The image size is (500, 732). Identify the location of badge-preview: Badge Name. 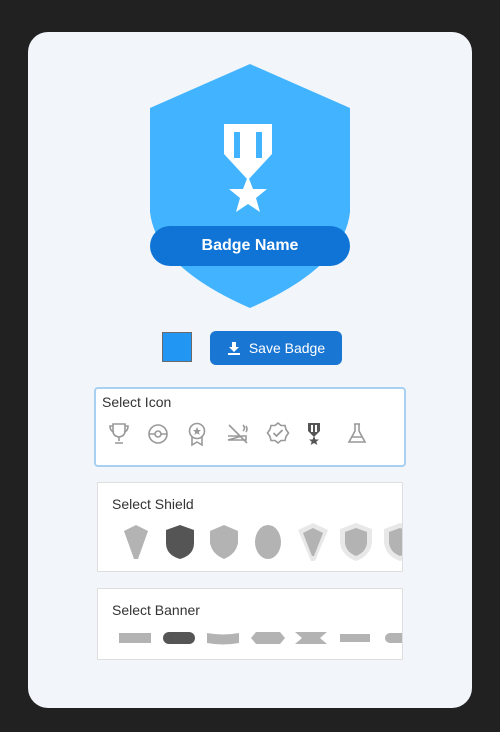
(250, 186).